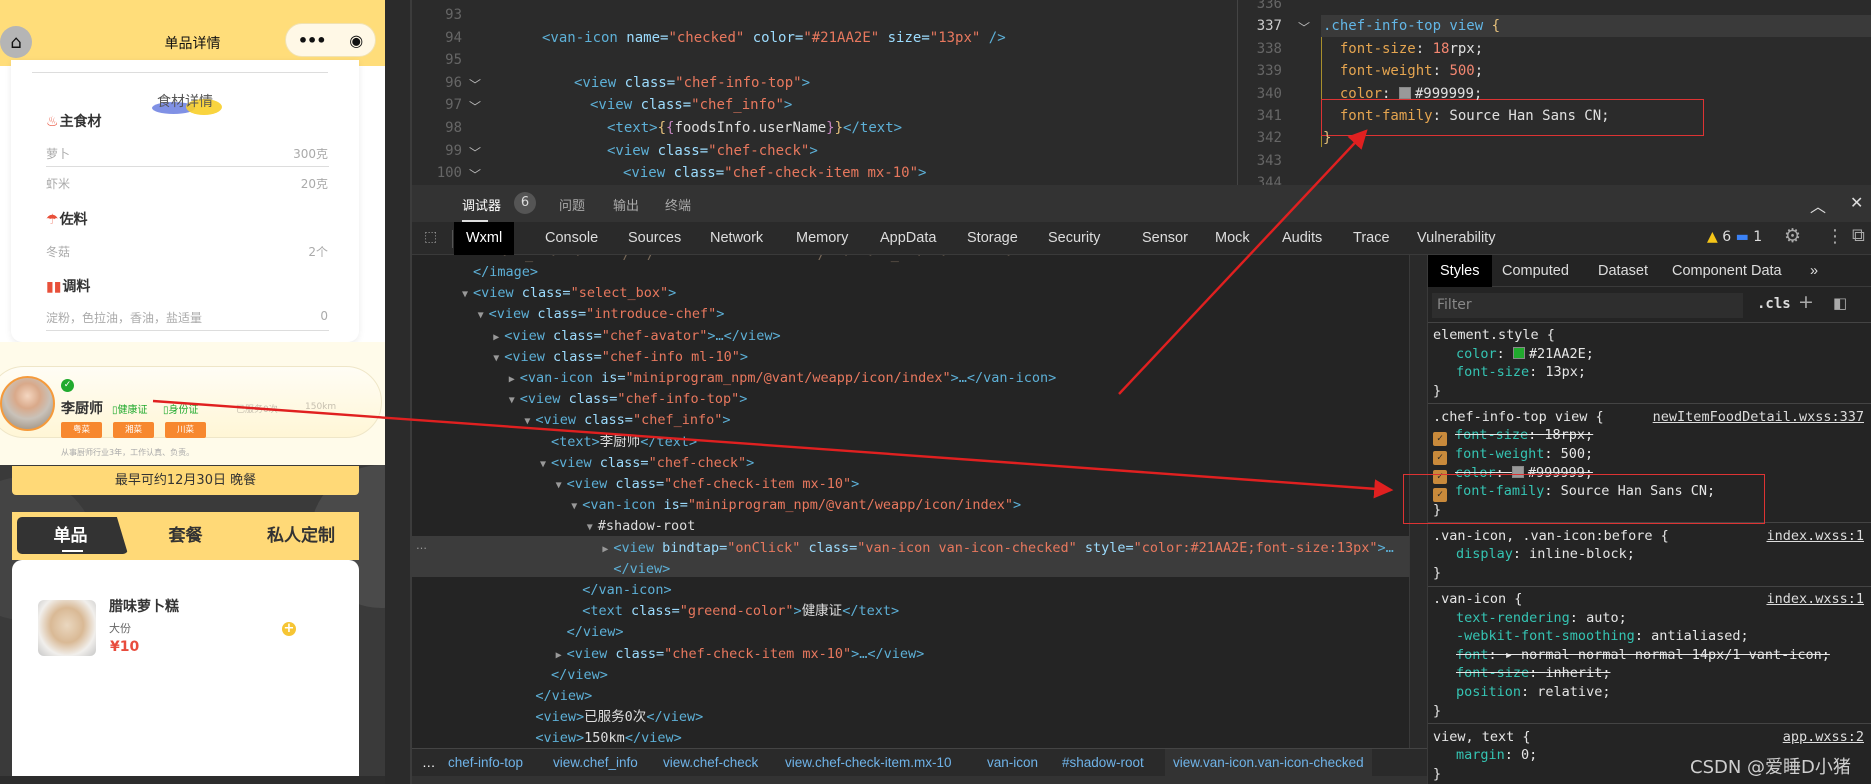  I want to click on breadcrumb-item: view.chef-check, so click(710, 762).